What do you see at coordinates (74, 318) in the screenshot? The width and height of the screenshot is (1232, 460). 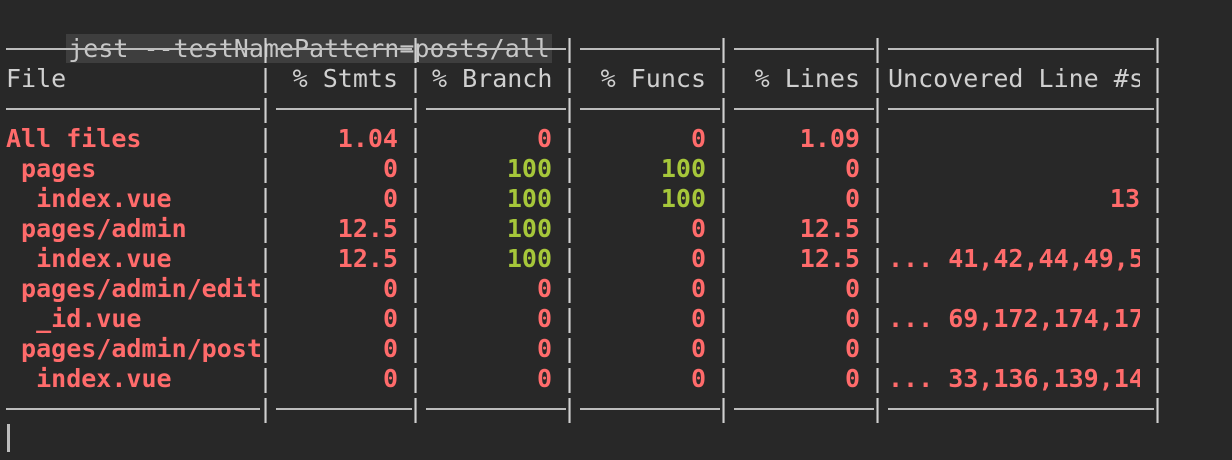 I see `cell-file: _id.vue` at bounding box center [74, 318].